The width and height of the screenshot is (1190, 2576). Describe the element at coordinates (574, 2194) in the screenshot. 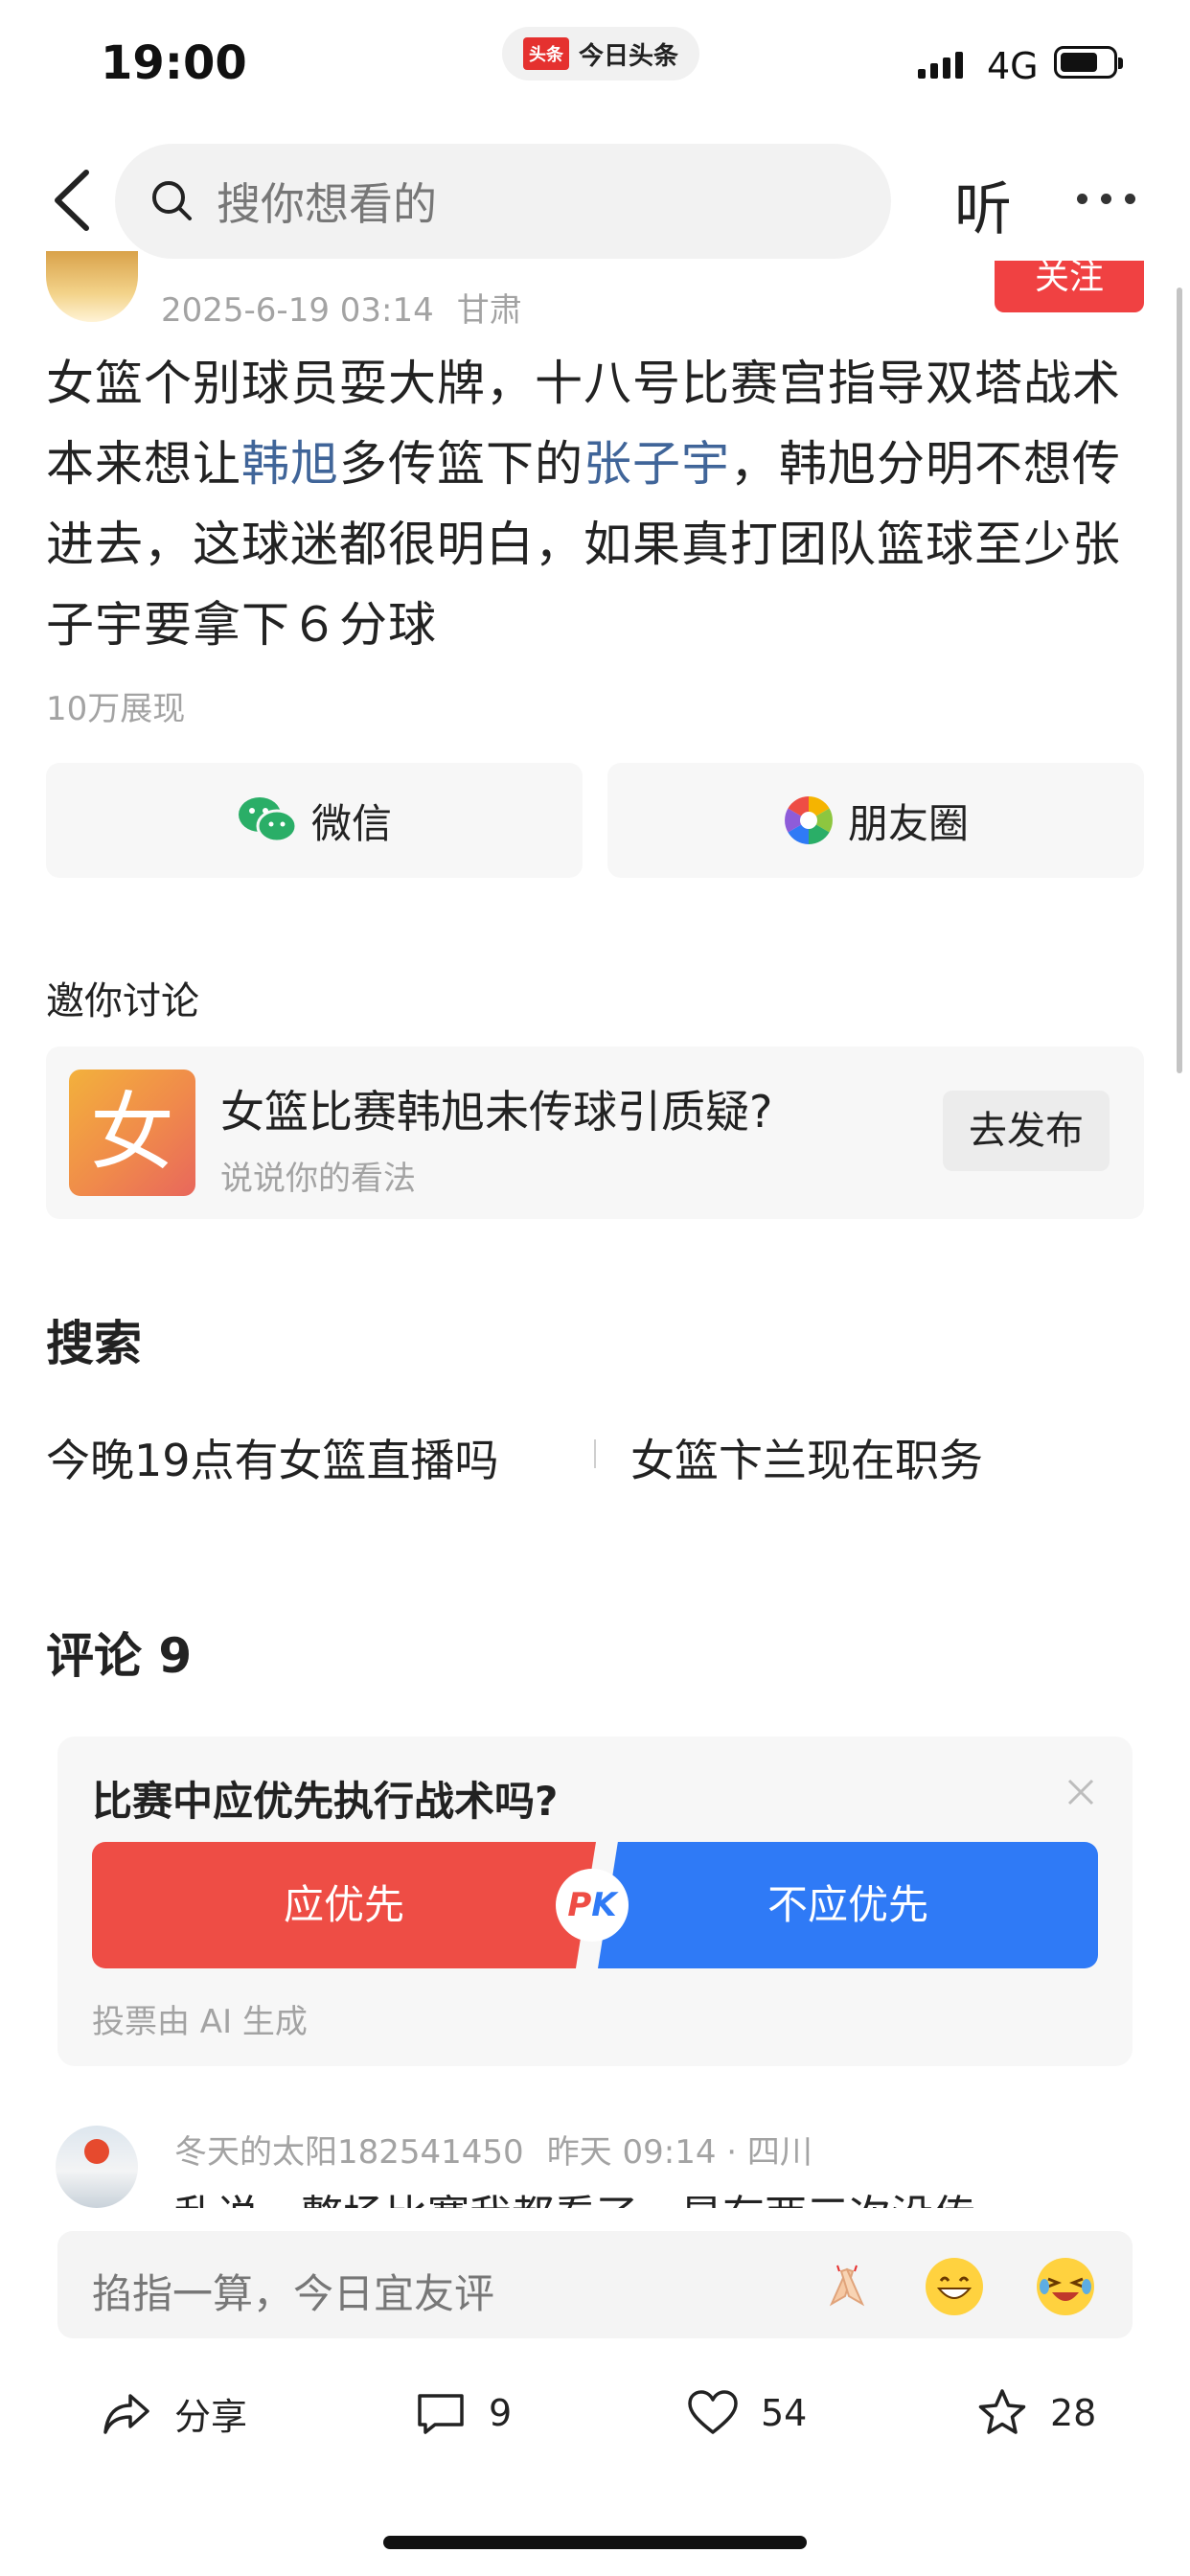

I see `comment-text: 乱说，整场比赛我都看了，是有两三次没传` at that location.